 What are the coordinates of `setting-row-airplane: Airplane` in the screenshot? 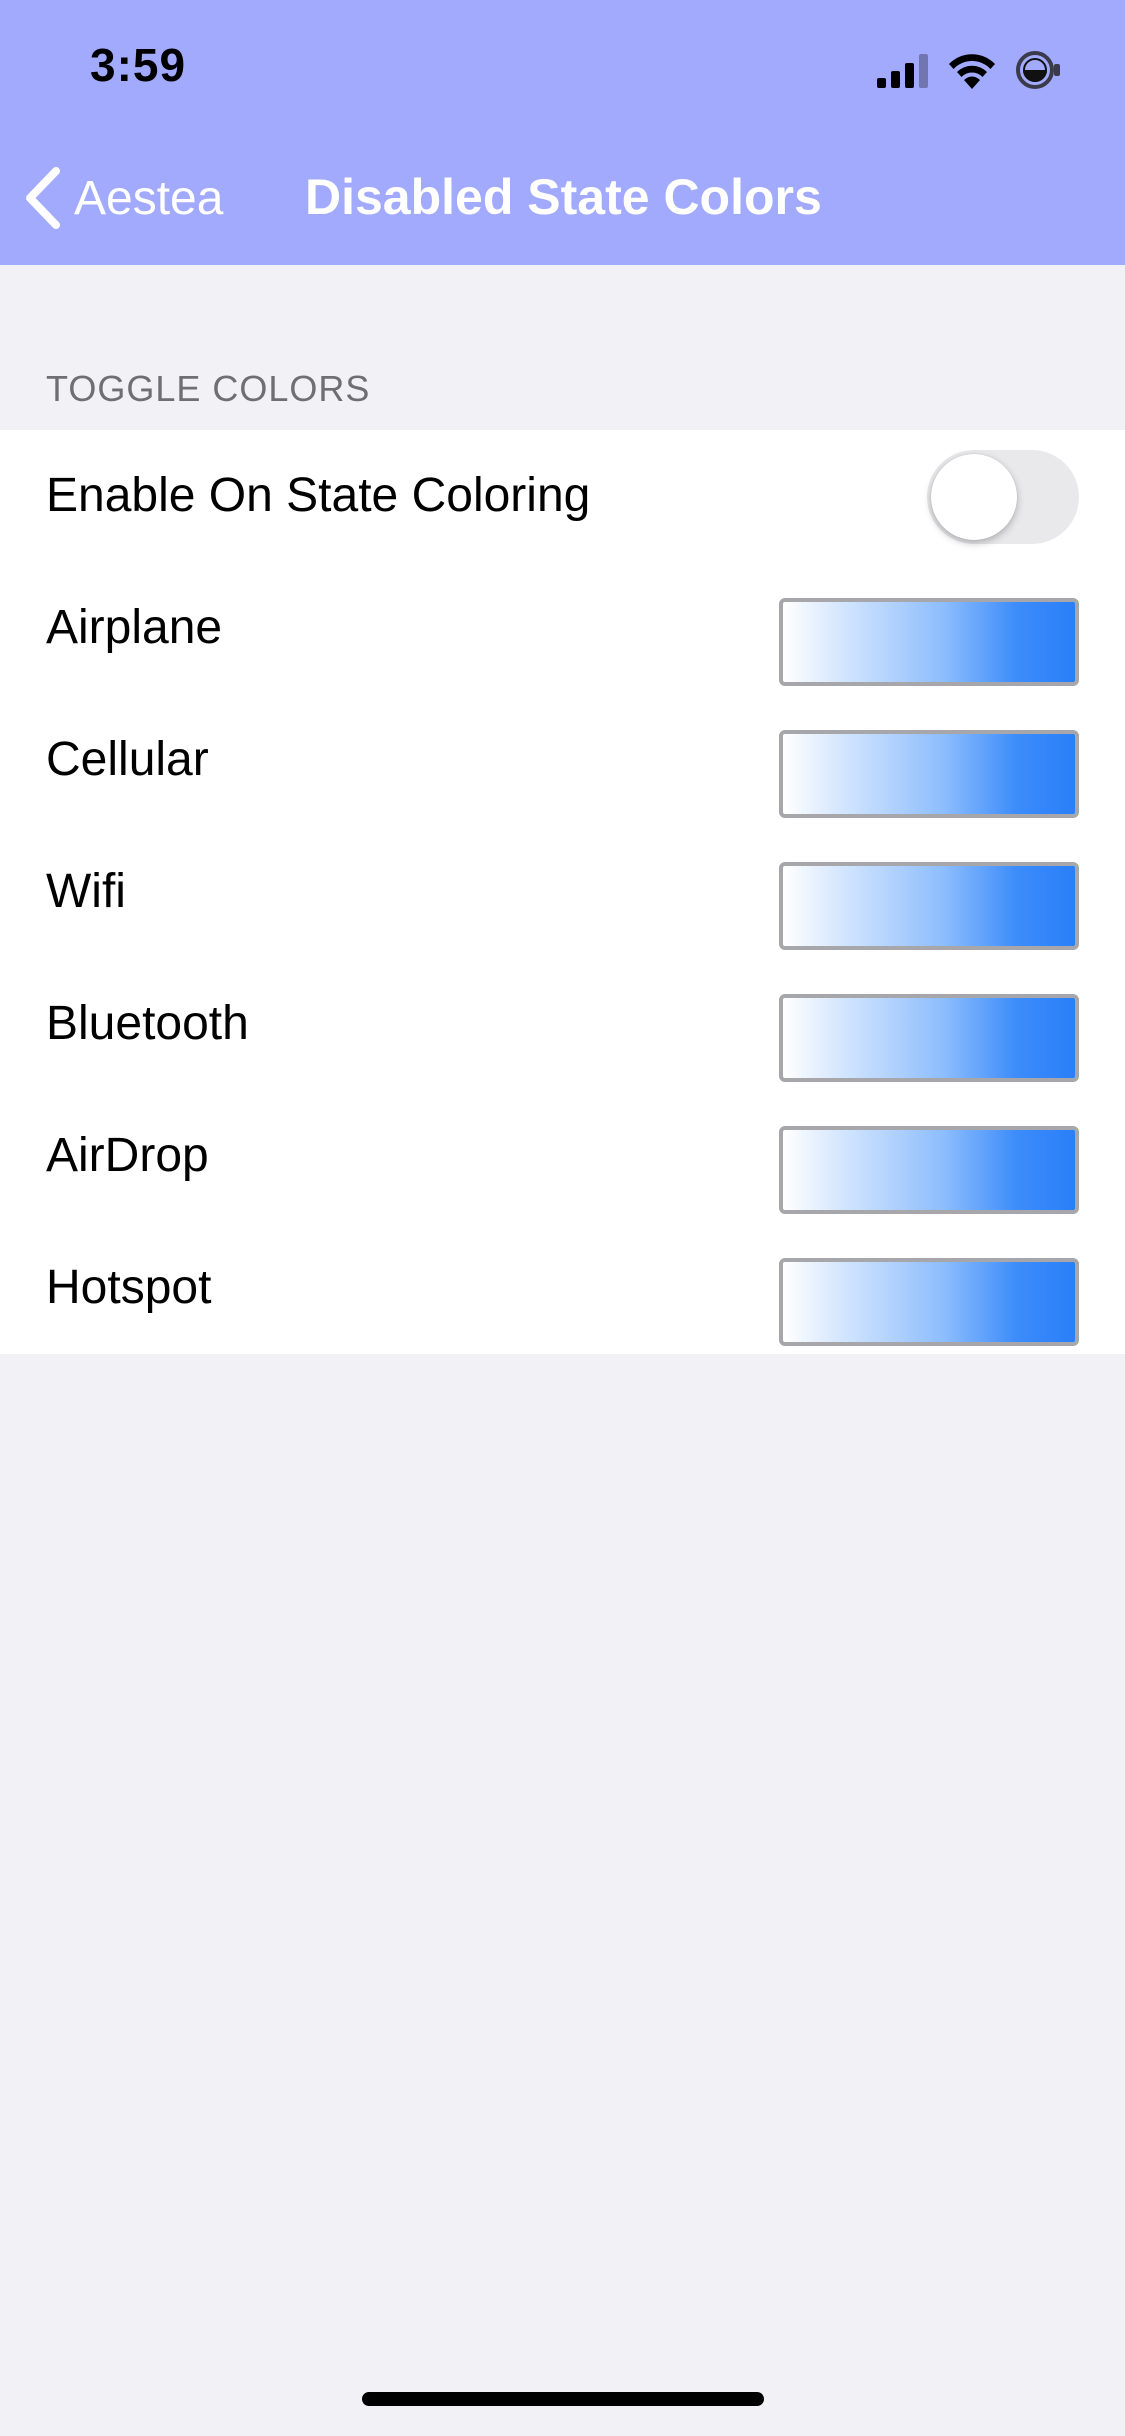 It's located at (562, 628).